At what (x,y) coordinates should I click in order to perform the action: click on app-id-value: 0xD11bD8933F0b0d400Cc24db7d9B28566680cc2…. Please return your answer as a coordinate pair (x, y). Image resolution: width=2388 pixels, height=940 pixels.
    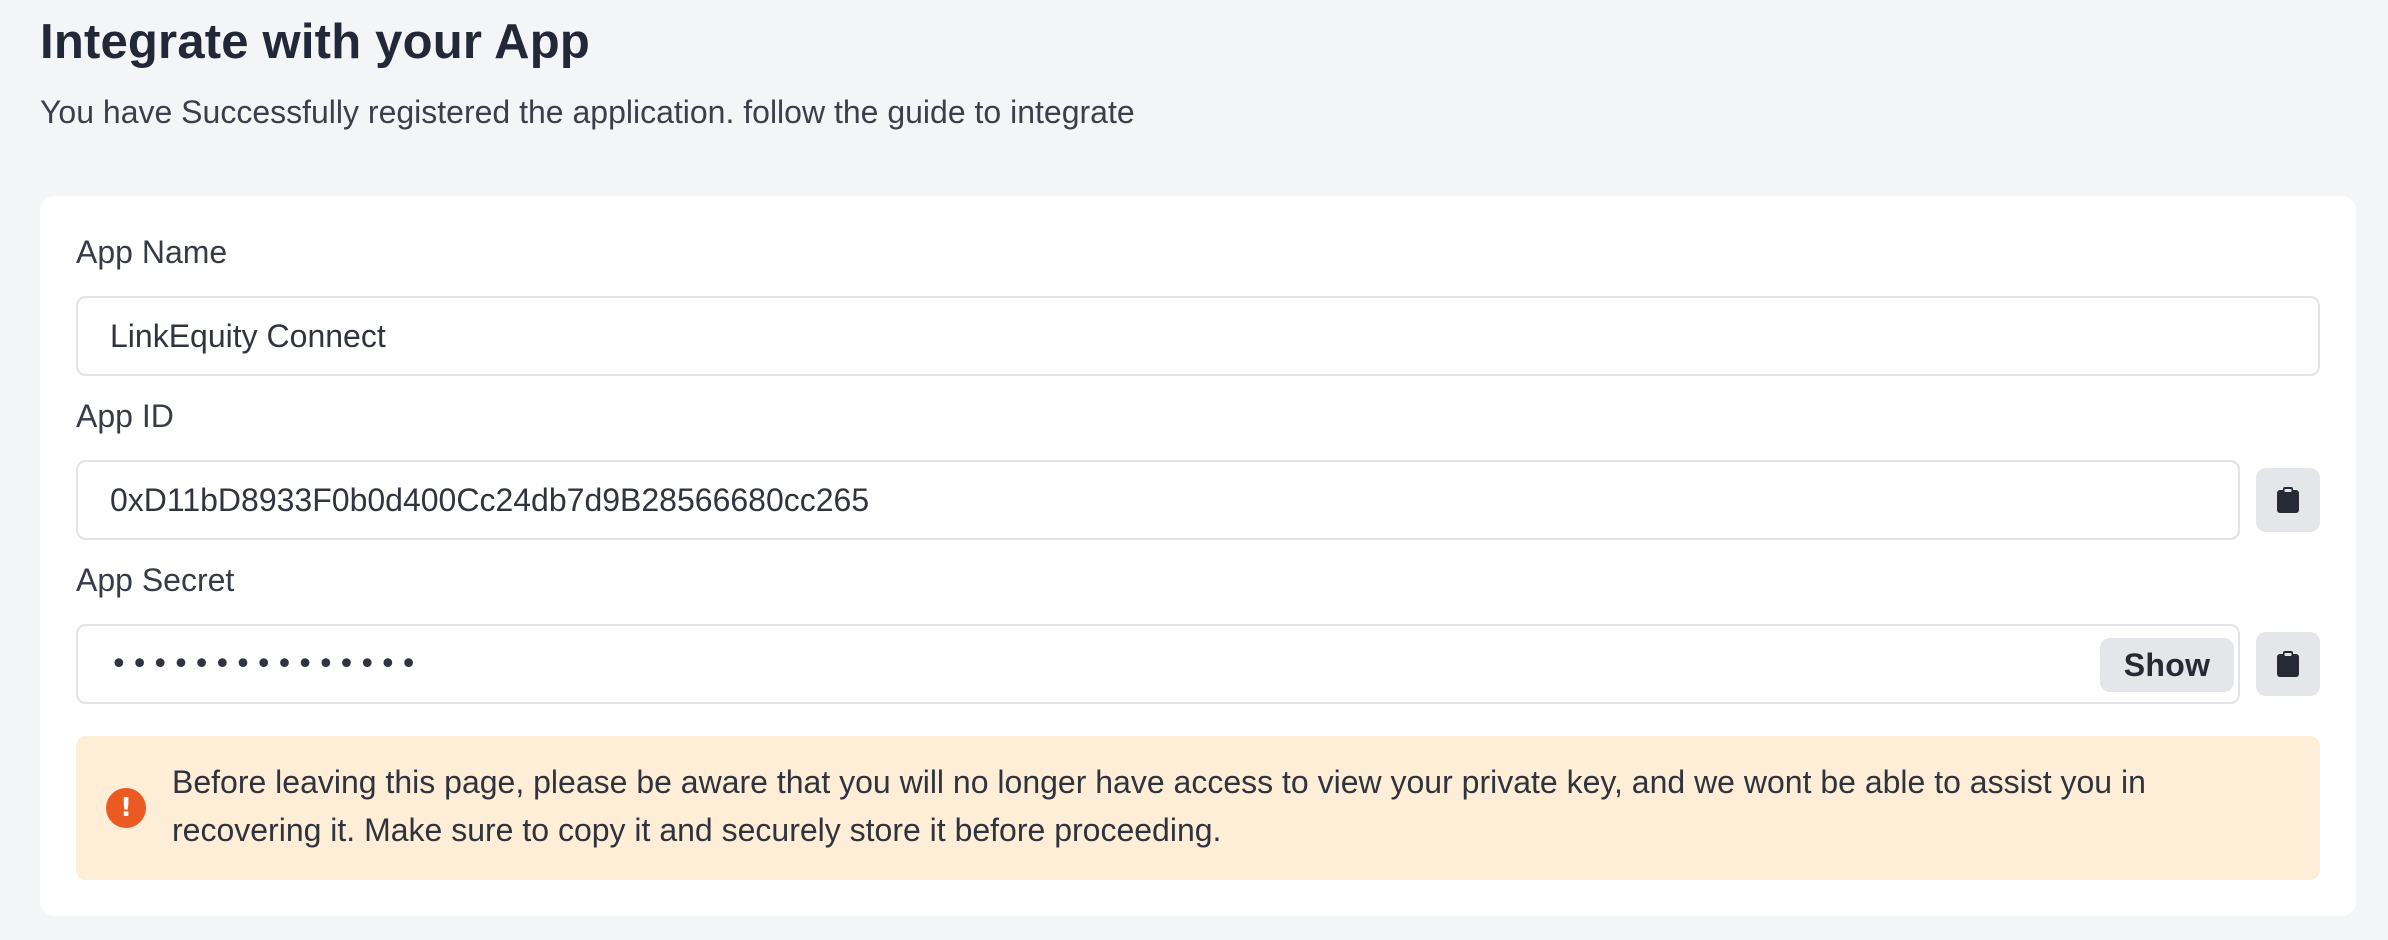
    Looking at the image, I should click on (490, 499).